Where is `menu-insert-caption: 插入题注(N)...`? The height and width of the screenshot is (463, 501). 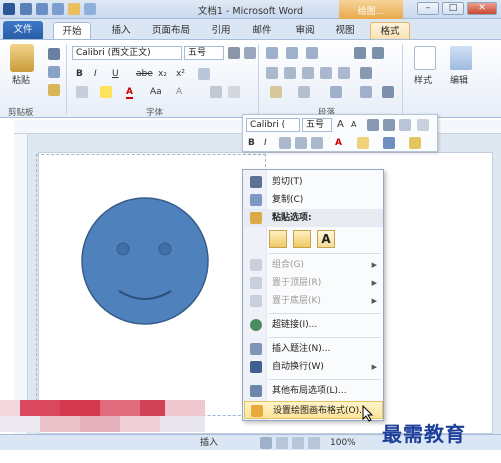
menu-insert-caption: 插入题注(N)... is located at coordinates (313, 349).